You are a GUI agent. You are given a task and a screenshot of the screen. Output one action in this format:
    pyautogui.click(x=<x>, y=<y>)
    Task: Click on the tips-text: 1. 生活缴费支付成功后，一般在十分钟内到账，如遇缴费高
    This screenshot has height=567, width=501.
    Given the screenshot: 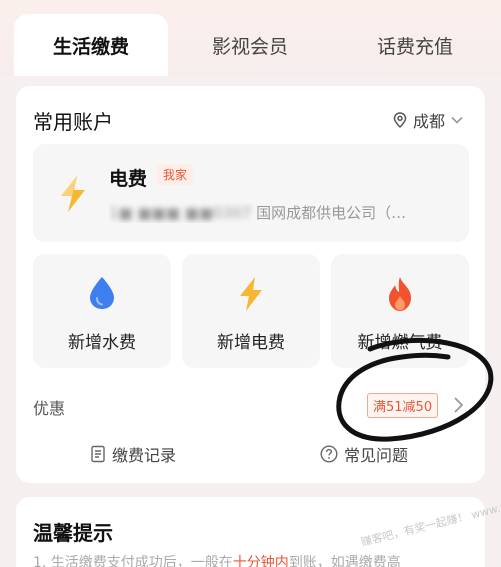 What is the action you would take?
    pyautogui.click(x=258, y=559)
    